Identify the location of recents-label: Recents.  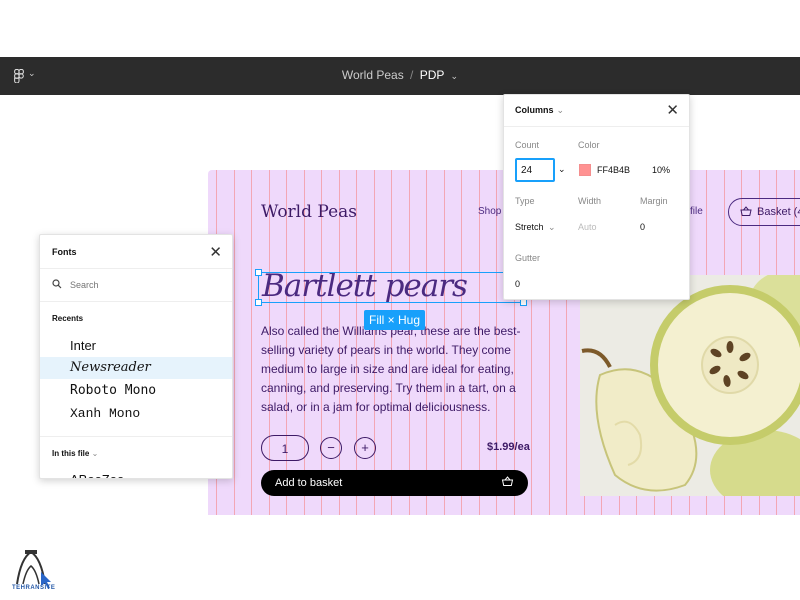
(68, 318).